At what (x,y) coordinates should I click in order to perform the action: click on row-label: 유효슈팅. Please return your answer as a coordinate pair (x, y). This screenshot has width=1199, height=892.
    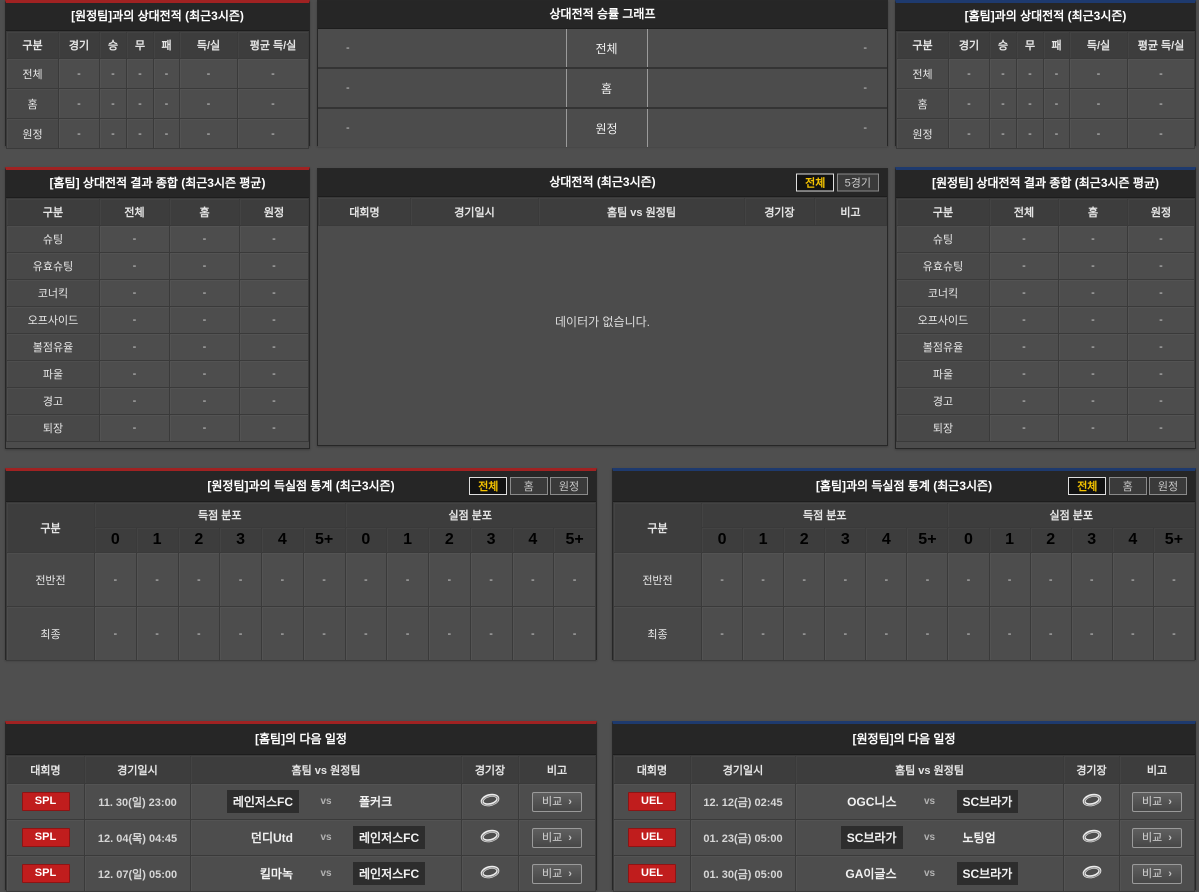
    Looking at the image, I should click on (943, 266).